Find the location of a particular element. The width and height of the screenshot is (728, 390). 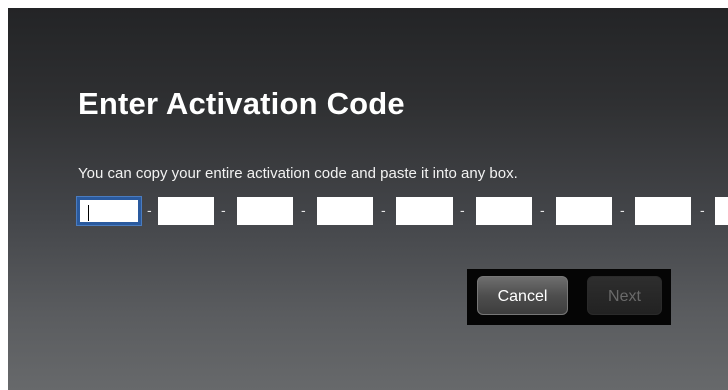

dialog-title: Enter Activation Code is located at coordinates (241, 103).